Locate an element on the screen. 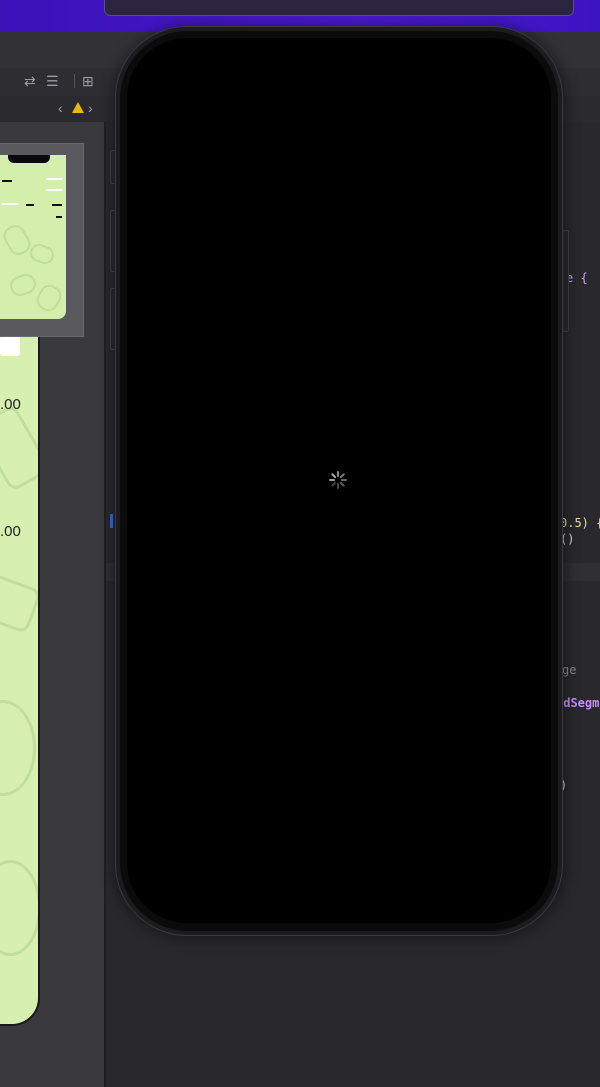 This screenshot has width=600, height=1087. code-token: e { is located at coordinates (577, 278).